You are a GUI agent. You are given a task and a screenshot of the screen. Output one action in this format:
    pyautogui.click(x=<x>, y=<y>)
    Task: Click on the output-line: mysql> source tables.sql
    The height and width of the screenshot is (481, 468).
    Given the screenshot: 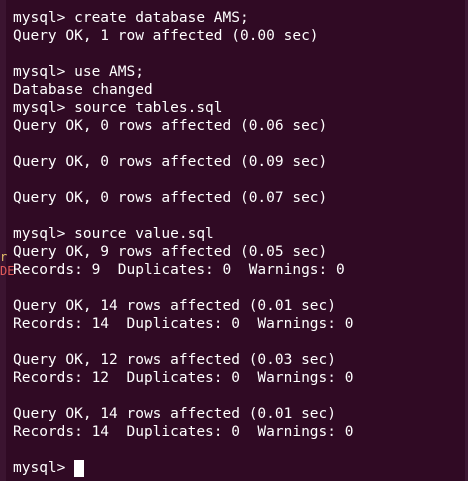 What is the action you would take?
    pyautogui.click(x=118, y=108)
    